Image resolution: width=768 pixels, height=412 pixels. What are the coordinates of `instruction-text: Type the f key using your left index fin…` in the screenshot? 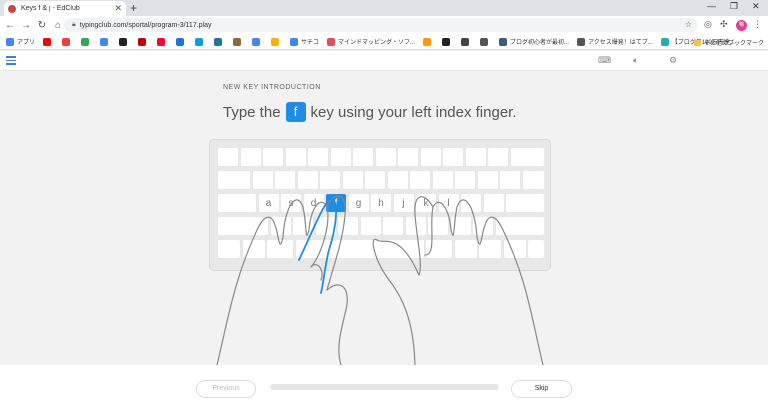 It's located at (370, 112).